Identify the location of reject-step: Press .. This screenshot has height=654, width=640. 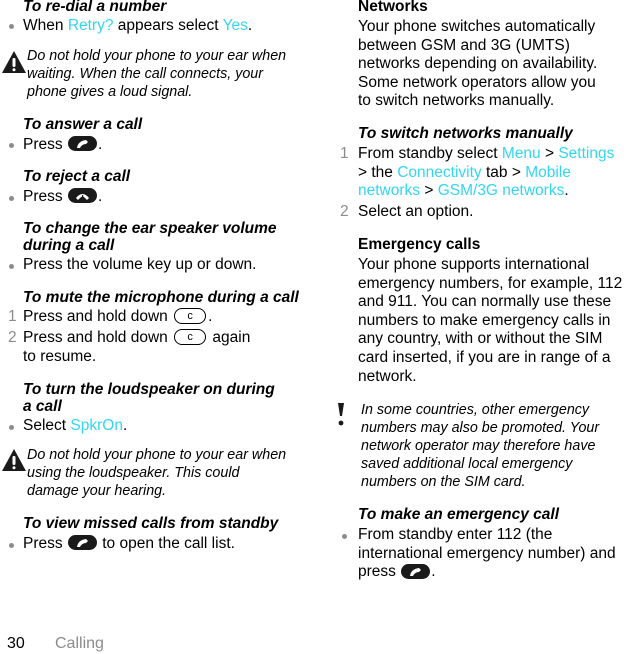
(63, 196).